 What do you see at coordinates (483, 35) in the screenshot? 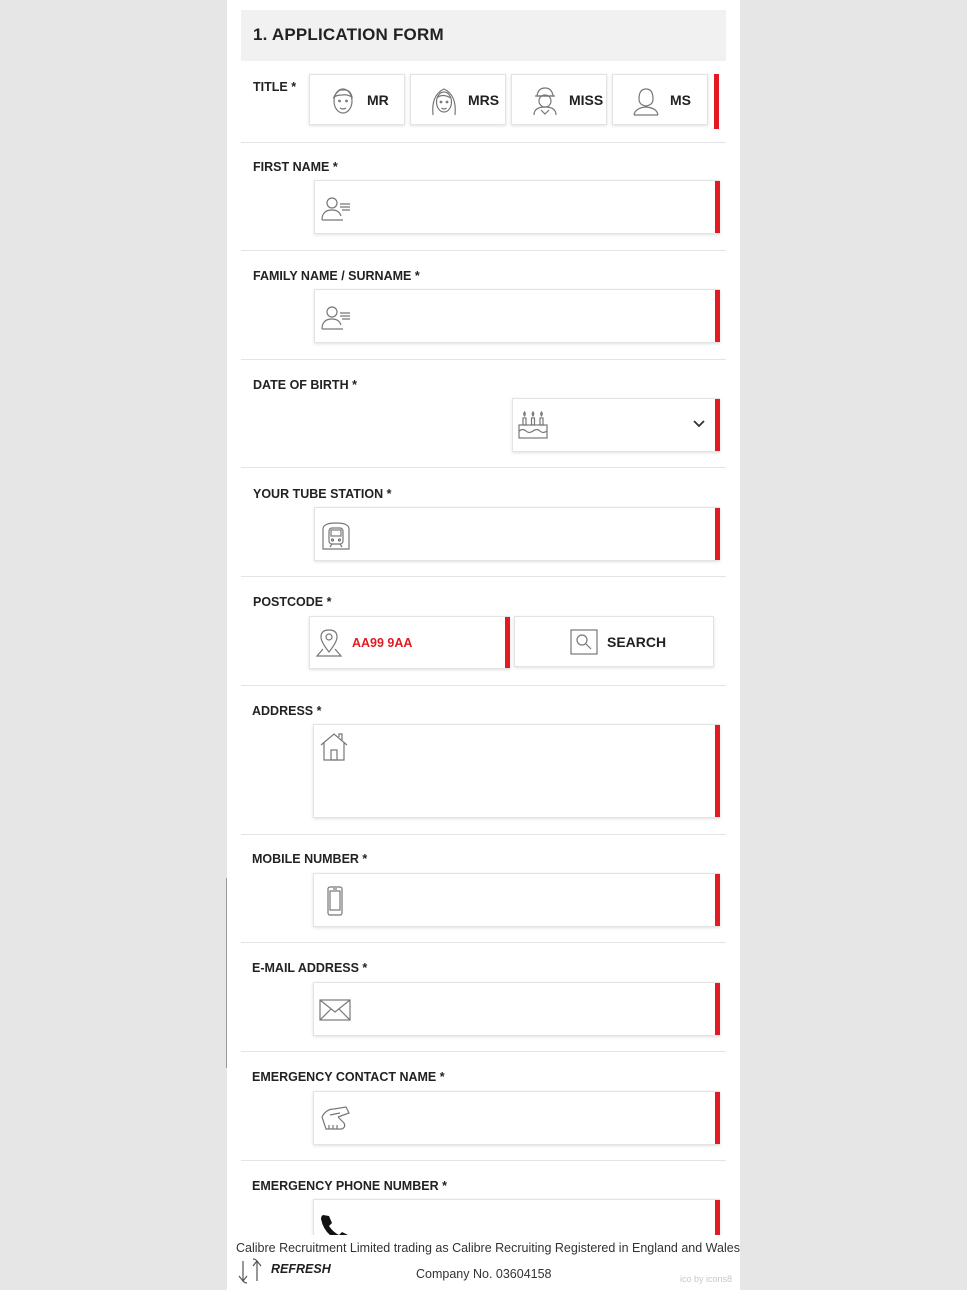
I see `form-header: 1. APPLICATION FORM` at bounding box center [483, 35].